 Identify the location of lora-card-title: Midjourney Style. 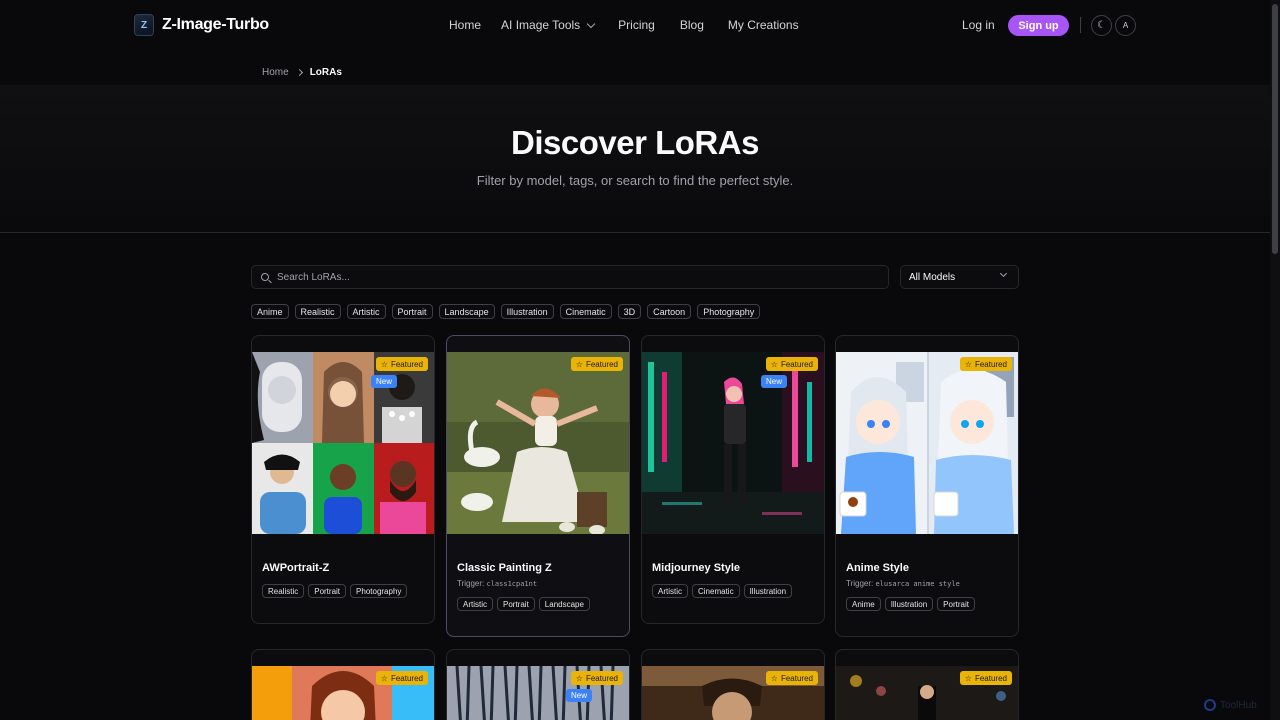
(696, 568).